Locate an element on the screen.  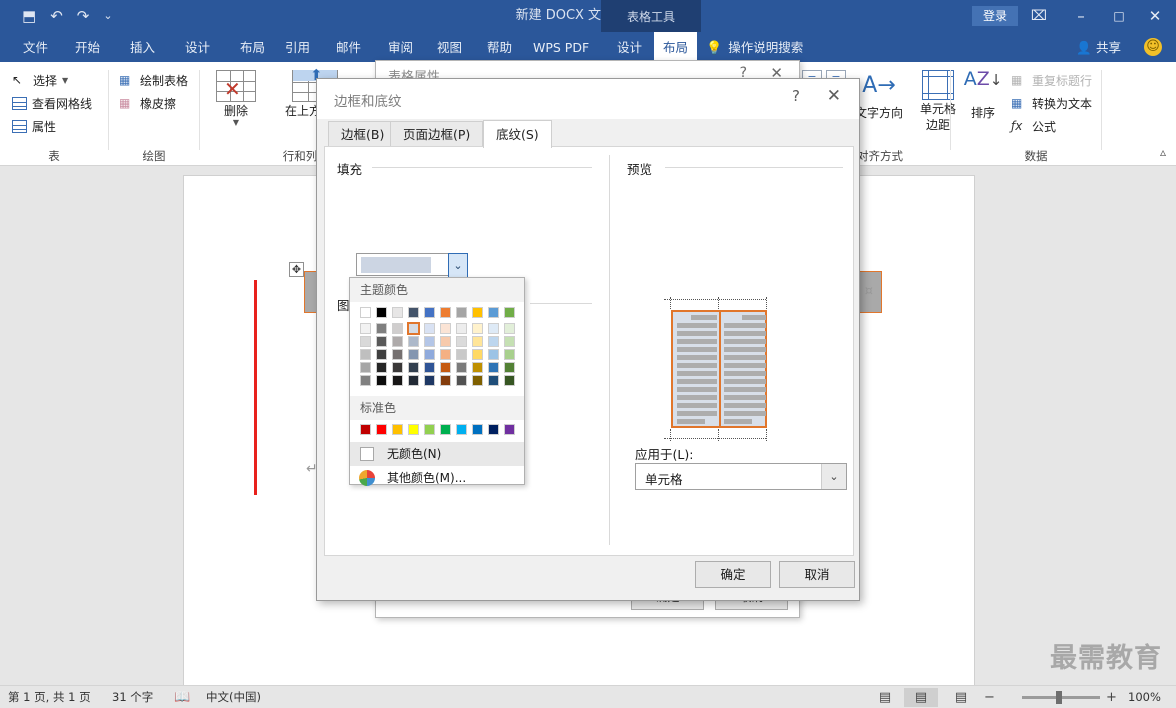
ribbon-display-options-icon: ⌧ is located at coordinates (1039, 16).